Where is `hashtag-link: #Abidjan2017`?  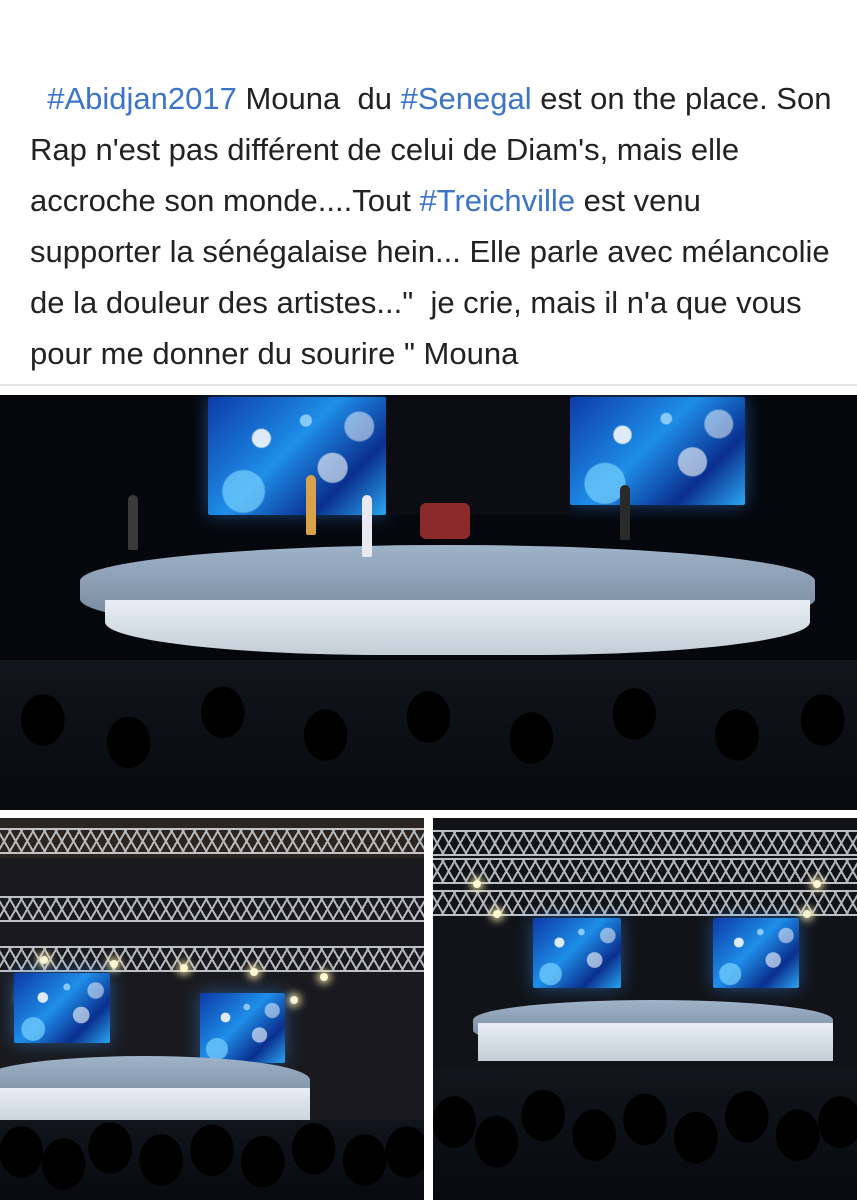
hashtag-link: #Abidjan2017 is located at coordinates (142, 98).